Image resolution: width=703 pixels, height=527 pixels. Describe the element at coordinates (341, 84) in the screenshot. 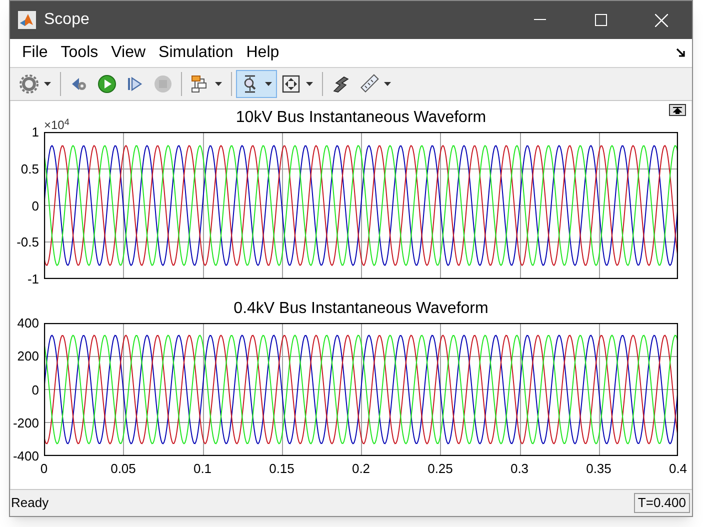

I see `wave-step-icon` at that location.